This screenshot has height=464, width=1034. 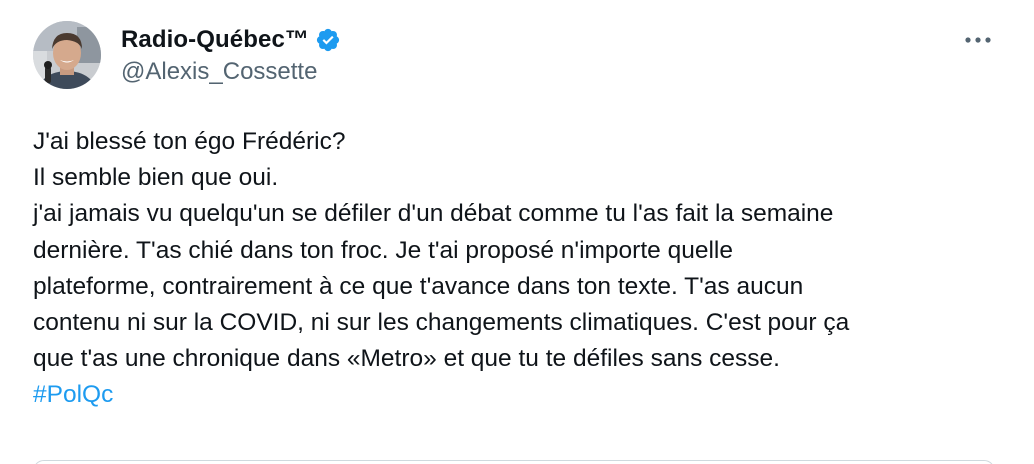 I want to click on name-row: Radio-Québec™, so click(x=231, y=40).